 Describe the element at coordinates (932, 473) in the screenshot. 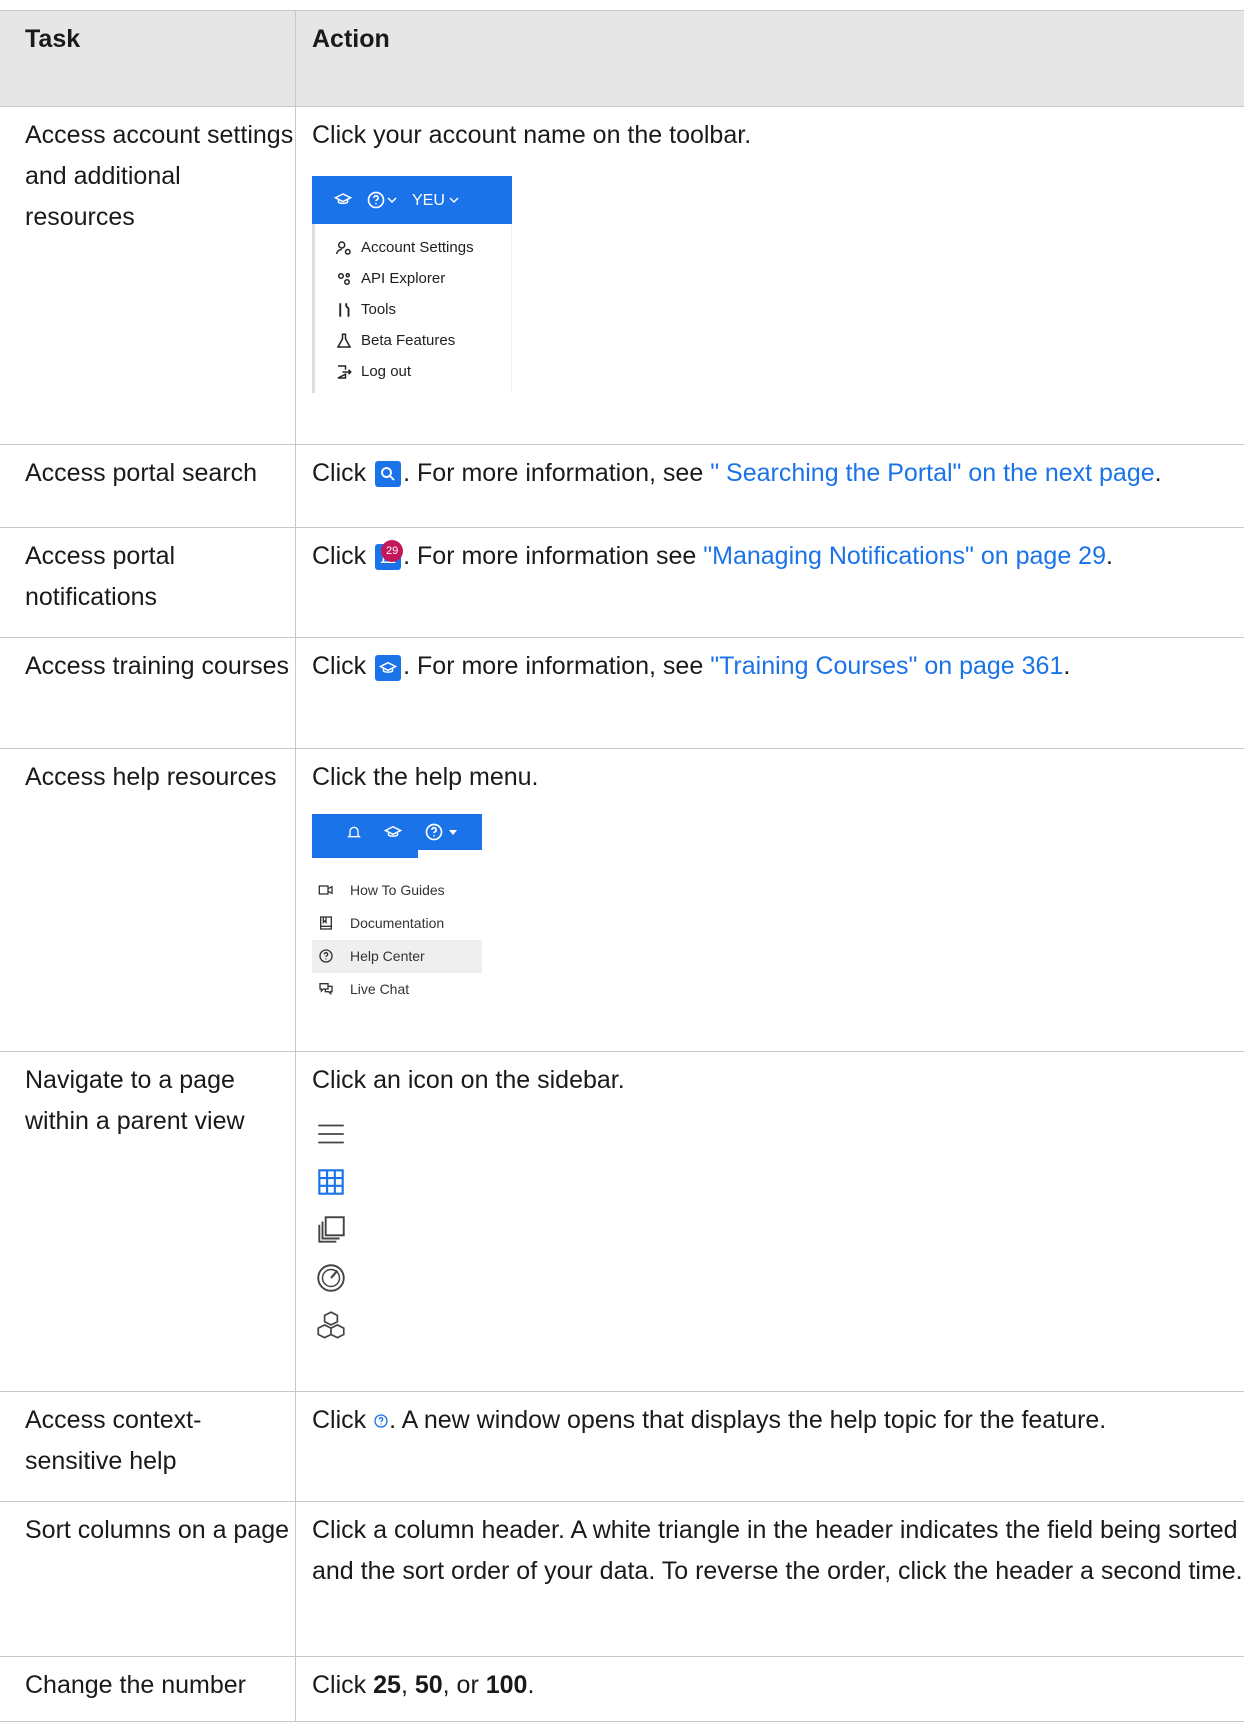

I see `searching-portal-link: " Searching the Portal" on the next page` at that location.